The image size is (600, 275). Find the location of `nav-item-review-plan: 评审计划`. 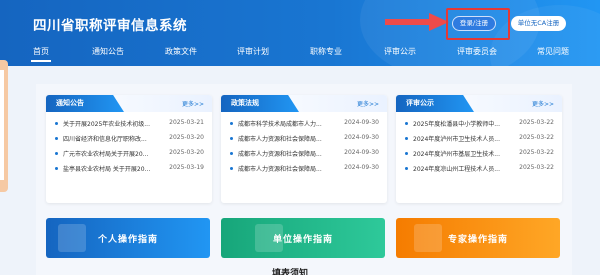

nav-item-review-plan: 评审计划 is located at coordinates (253, 51).